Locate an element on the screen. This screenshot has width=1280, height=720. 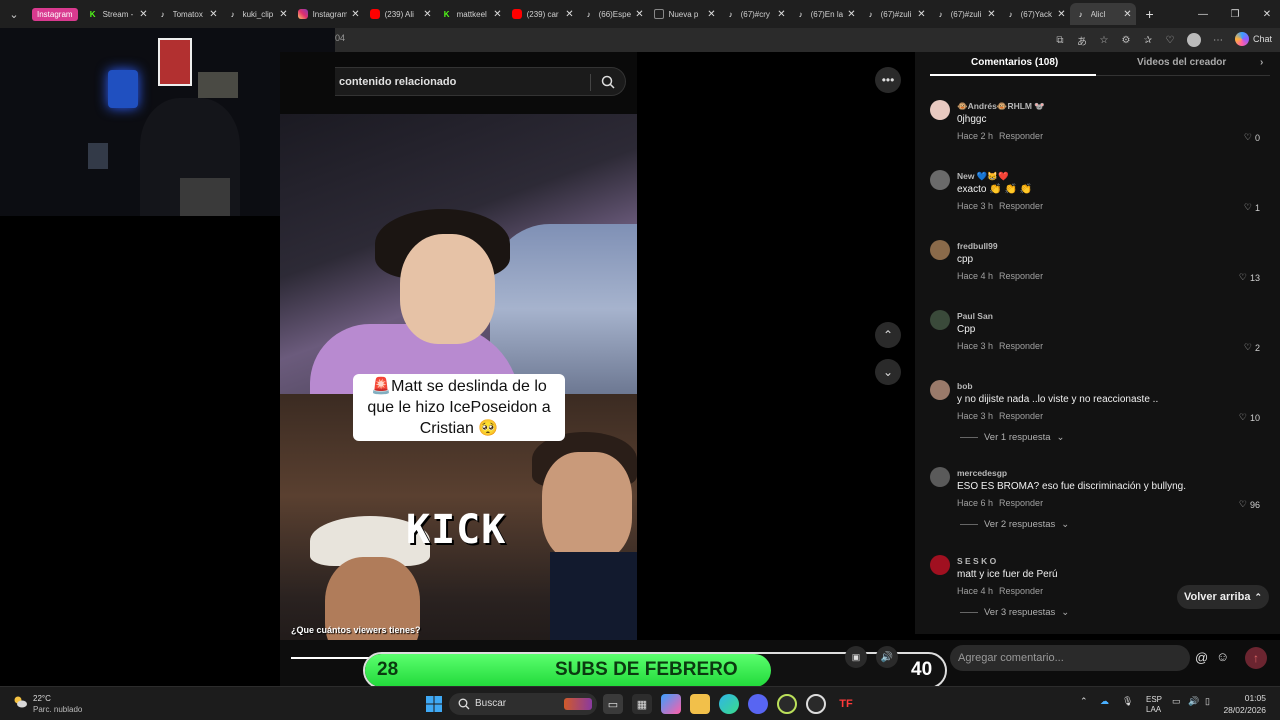
comment-username: New 💙😸❤️ is located at coordinates (983, 176).